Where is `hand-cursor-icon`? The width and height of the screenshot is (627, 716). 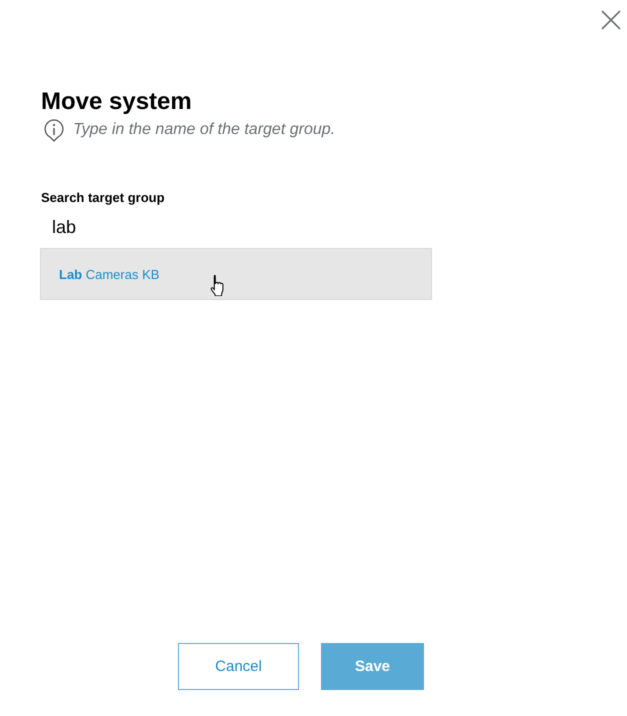 hand-cursor-icon is located at coordinates (217, 285).